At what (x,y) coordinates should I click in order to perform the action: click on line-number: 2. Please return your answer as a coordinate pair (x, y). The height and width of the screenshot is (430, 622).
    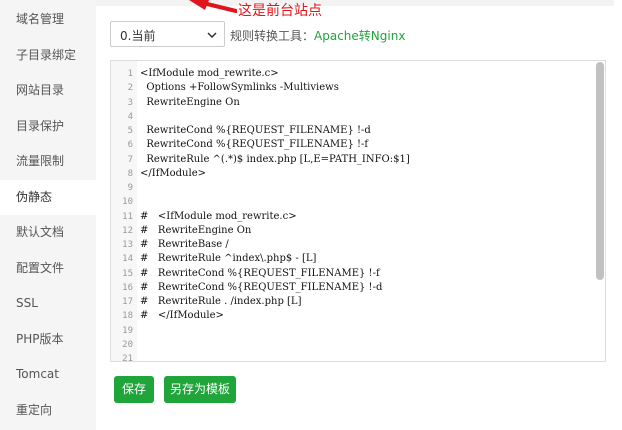
    Looking at the image, I should click on (130, 88).